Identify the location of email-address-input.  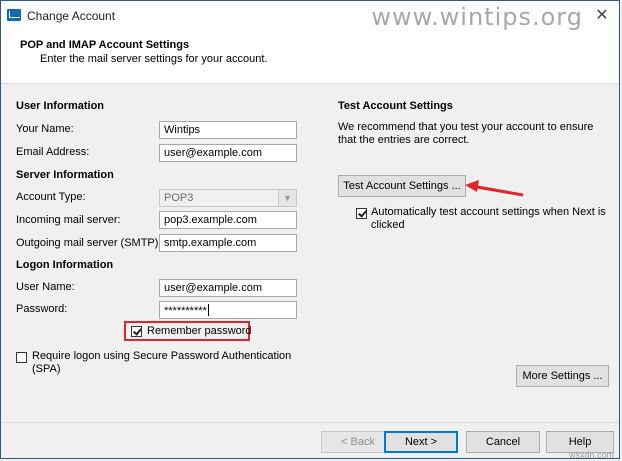
(228, 153).